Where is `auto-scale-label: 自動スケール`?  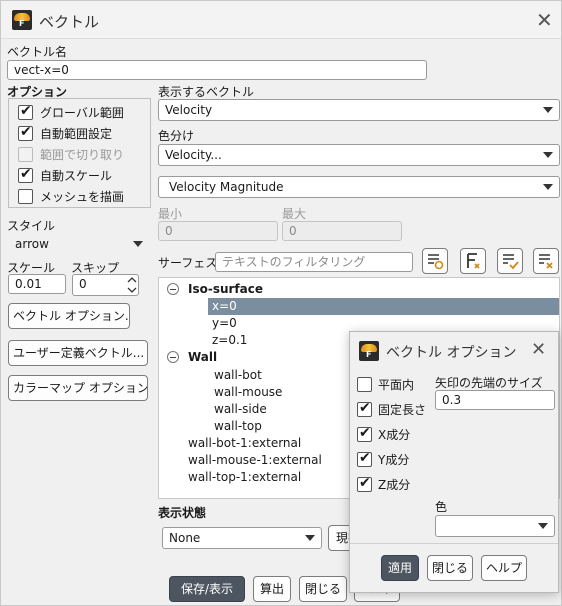
auto-scale-label: 自動スケール is located at coordinates (76, 176).